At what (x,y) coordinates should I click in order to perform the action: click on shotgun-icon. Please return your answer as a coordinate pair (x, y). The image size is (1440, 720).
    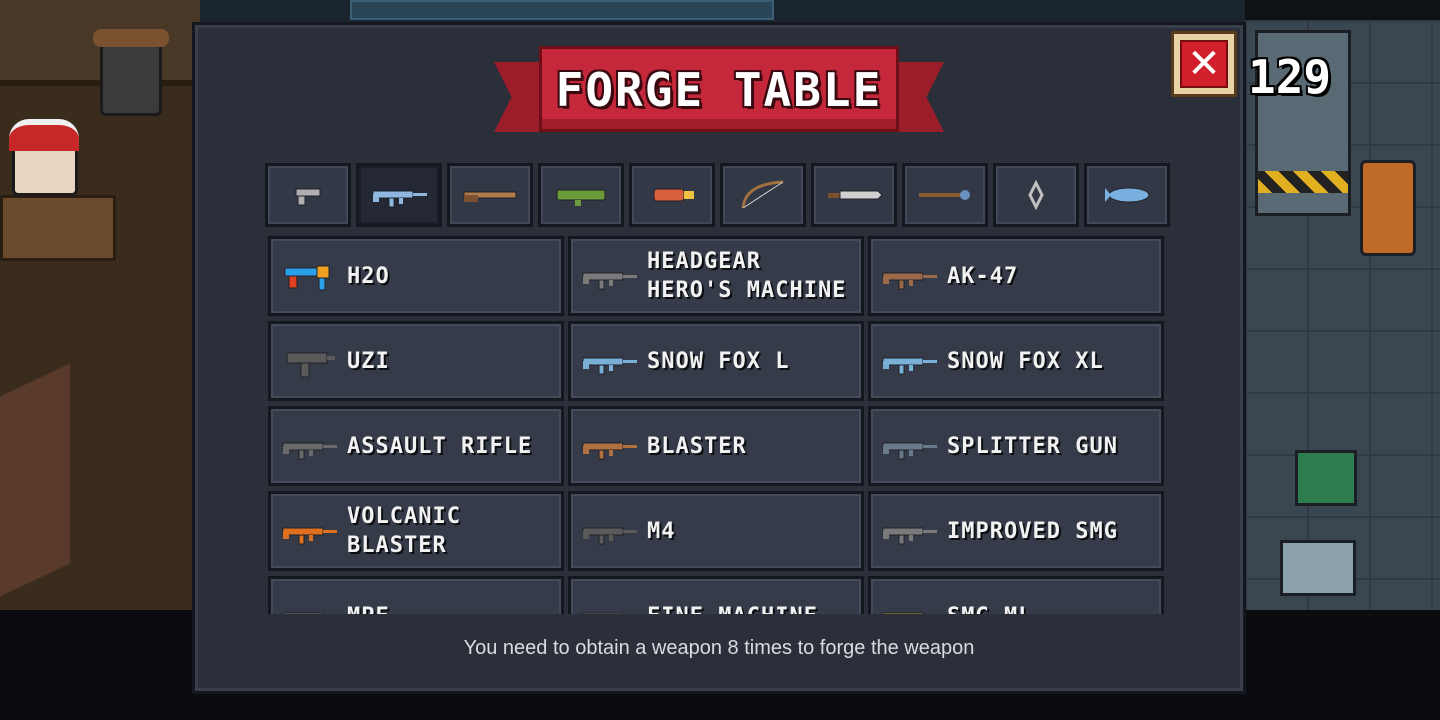
    Looking at the image, I should click on (490, 196).